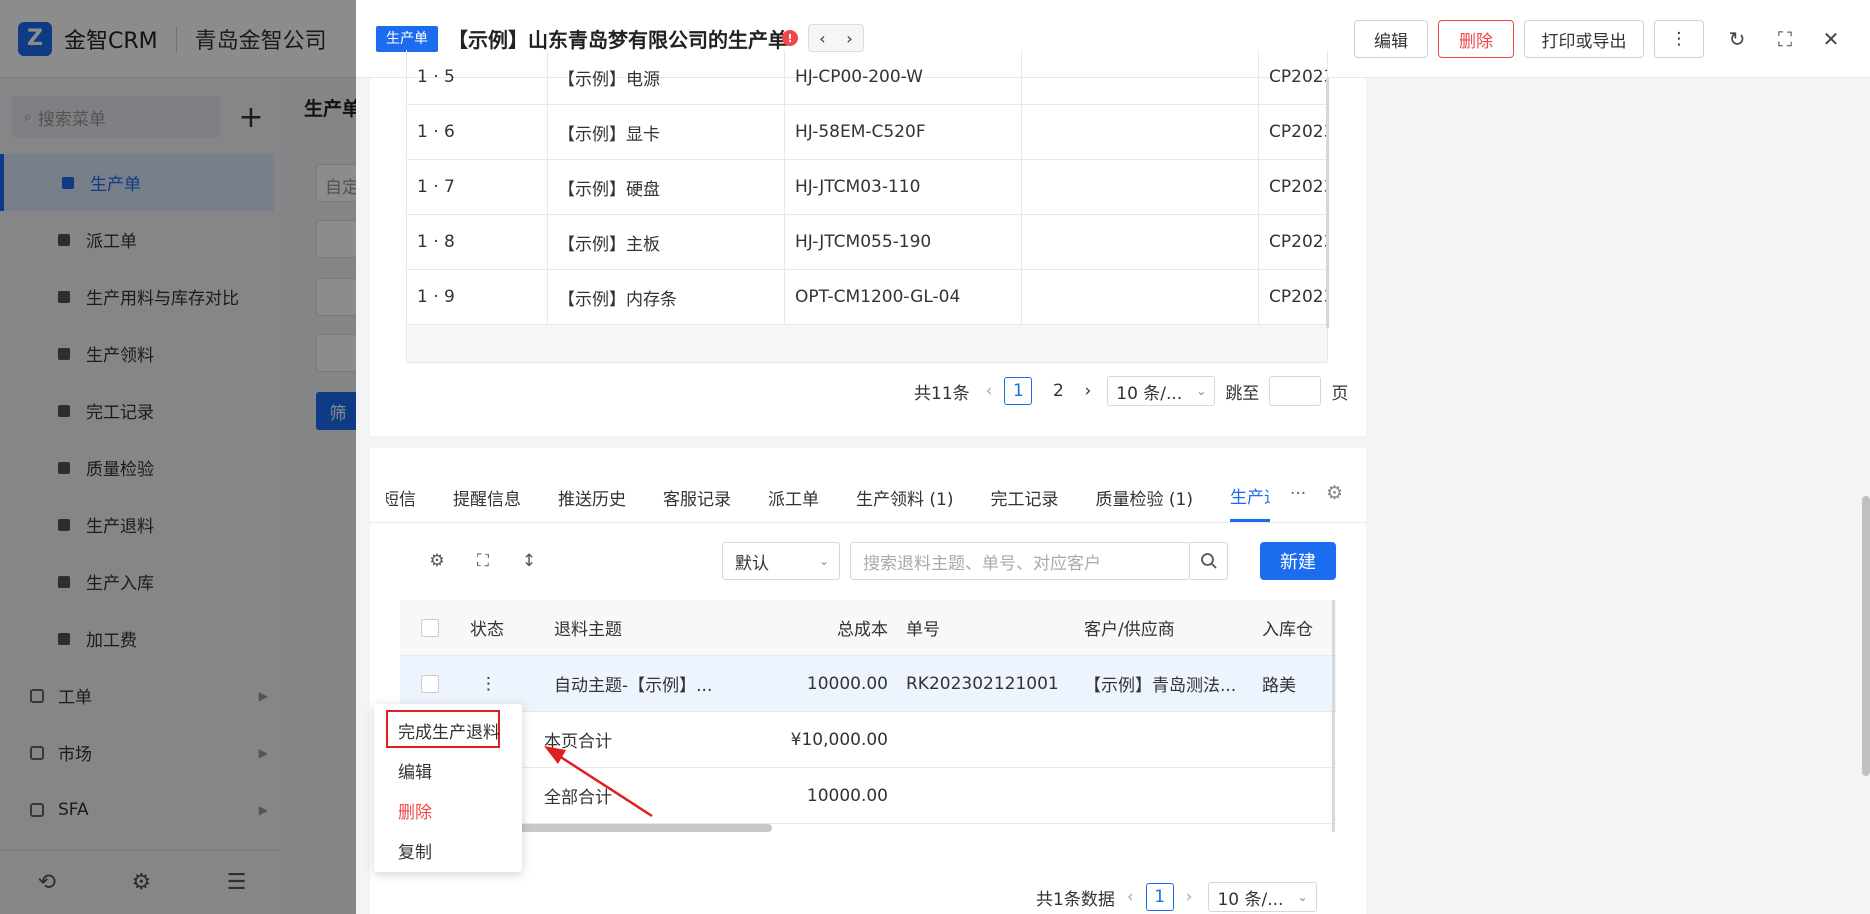 The image size is (1870, 914). What do you see at coordinates (982, 683) in the screenshot?
I see `order-number: RK202302121001` at bounding box center [982, 683].